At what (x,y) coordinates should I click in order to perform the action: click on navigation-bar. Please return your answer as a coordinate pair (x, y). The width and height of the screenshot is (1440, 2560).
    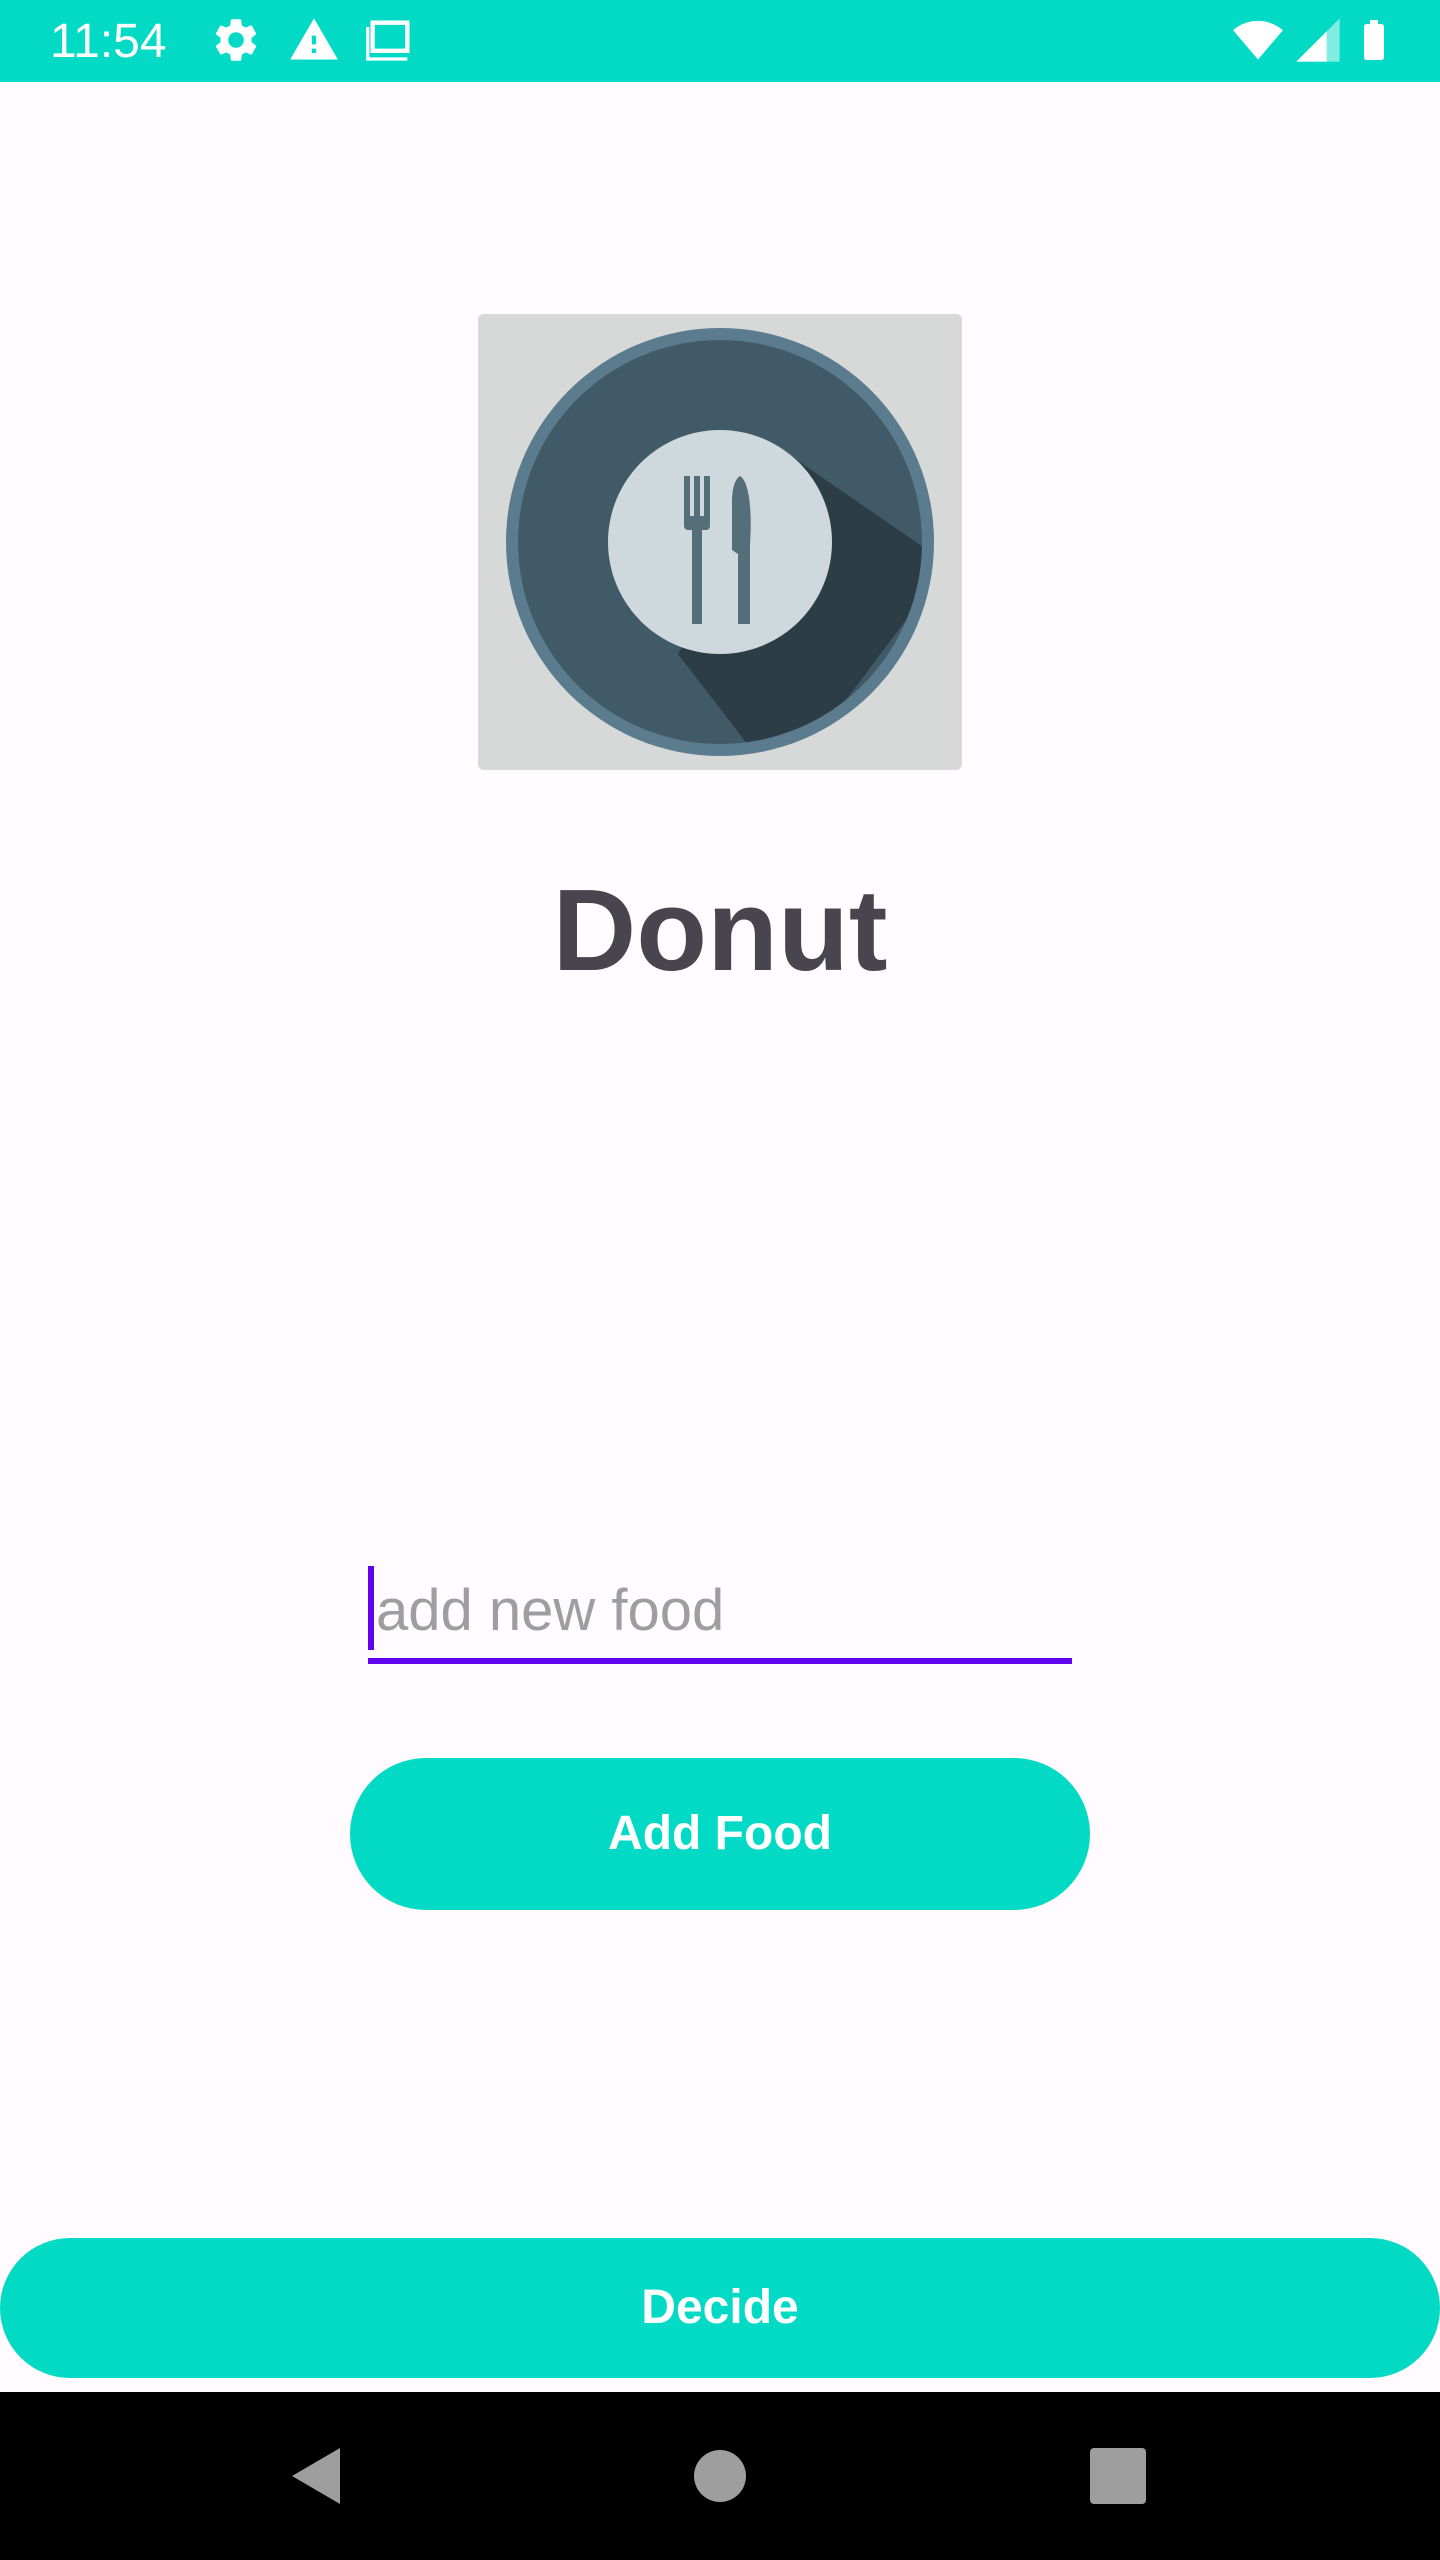
    Looking at the image, I should click on (720, 2476).